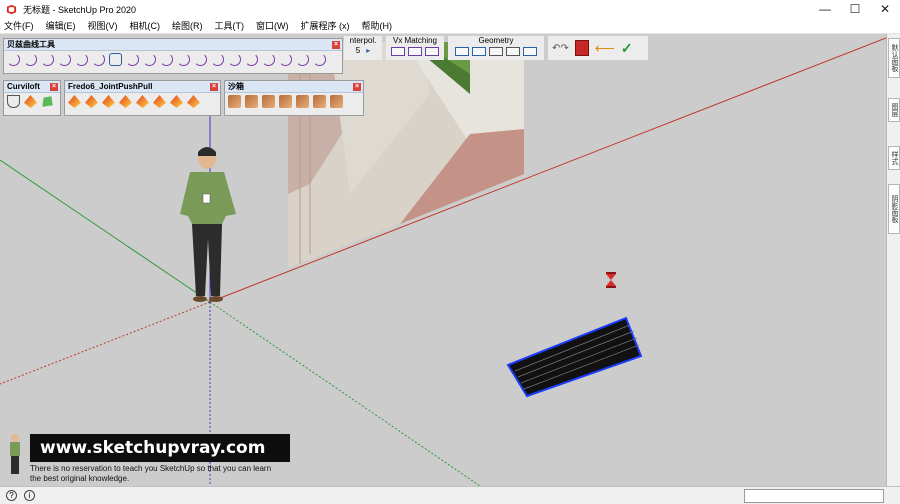 Image resolution: width=900 pixels, height=504 pixels. I want to click on green-axis-line, so click(105, 231).